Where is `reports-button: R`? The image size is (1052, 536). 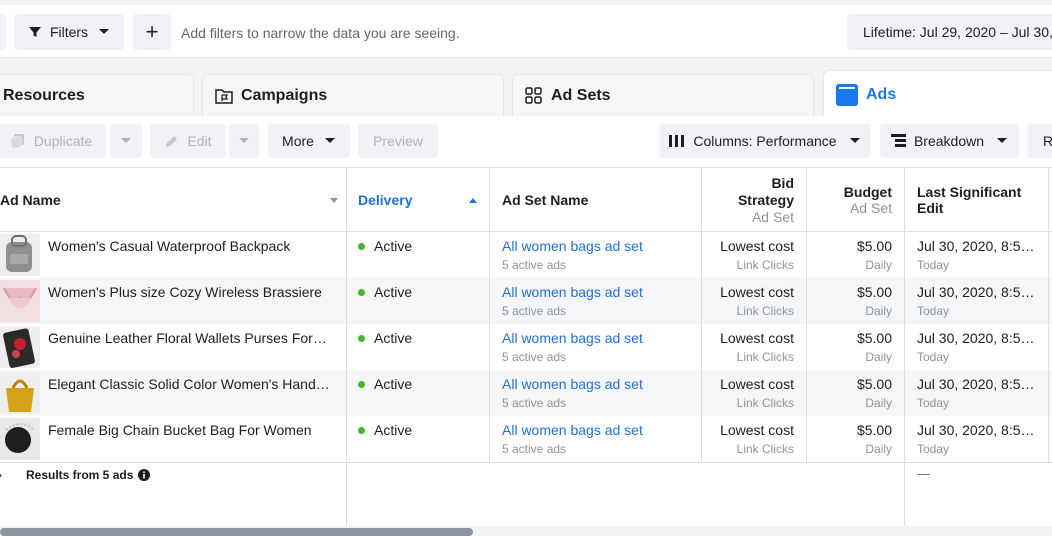 reports-button: R is located at coordinates (1039, 141).